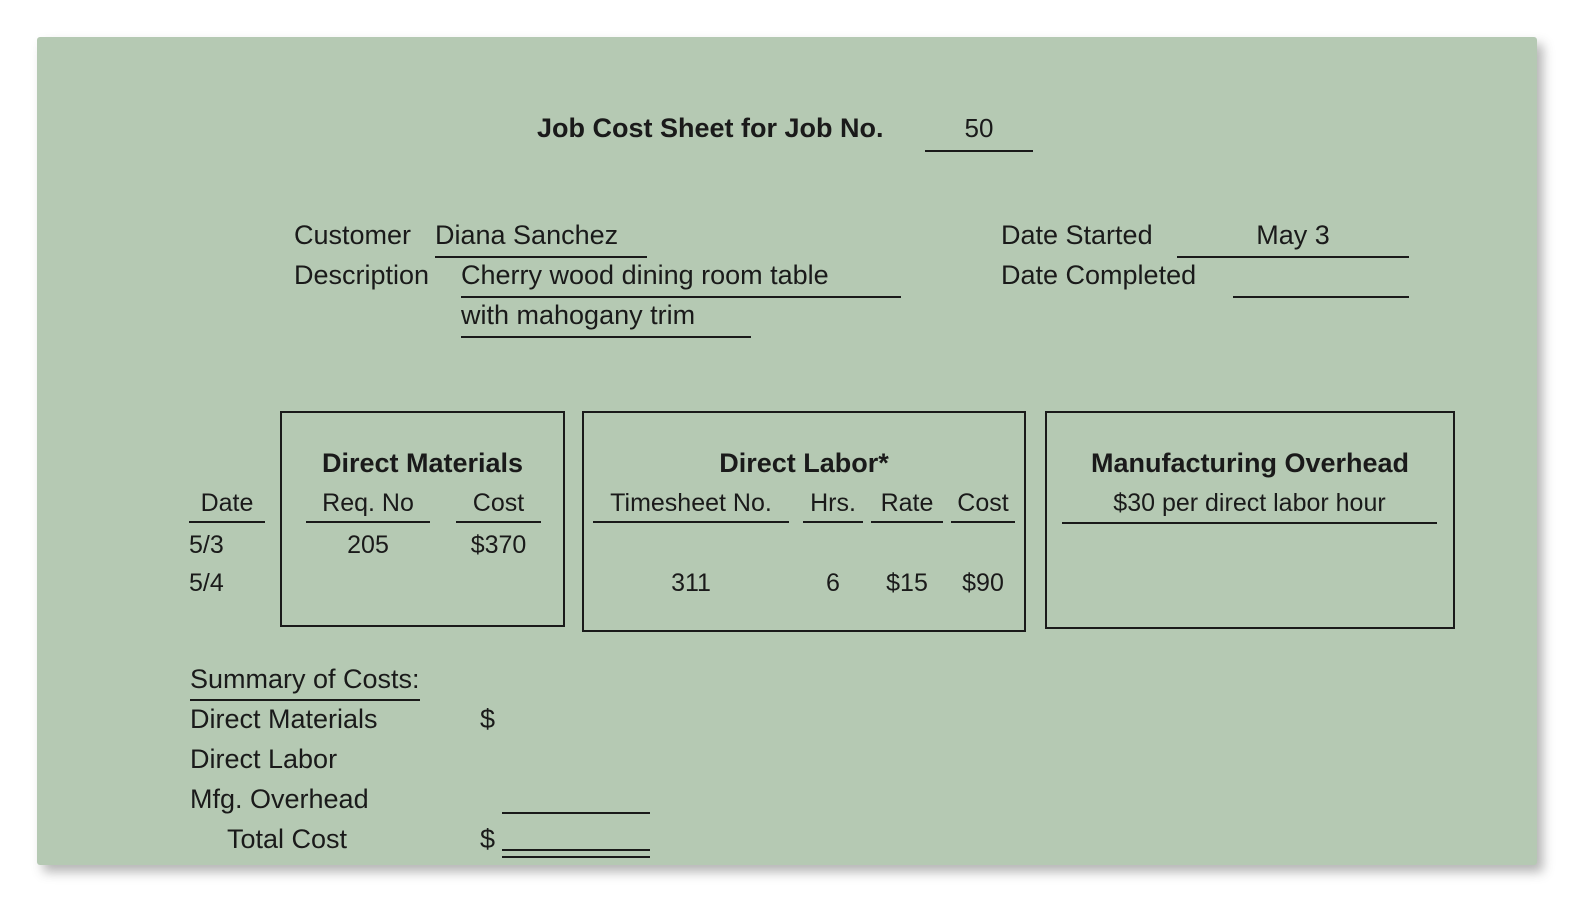  I want to click on description-label: Description, so click(362, 275).